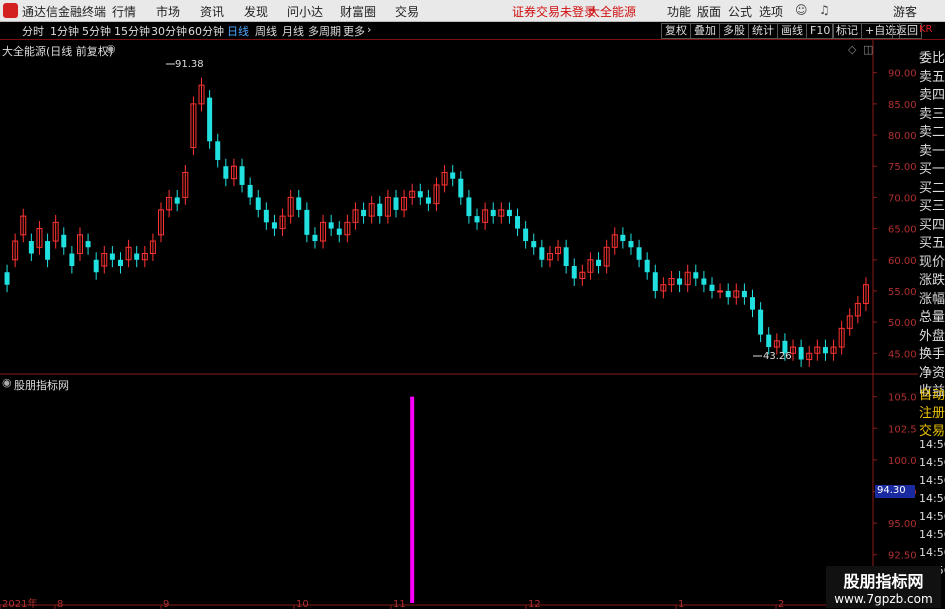 The width and height of the screenshot is (945, 609). What do you see at coordinates (902, 354) in the screenshot?
I see `price-tick-label: 45.00` at bounding box center [902, 354].